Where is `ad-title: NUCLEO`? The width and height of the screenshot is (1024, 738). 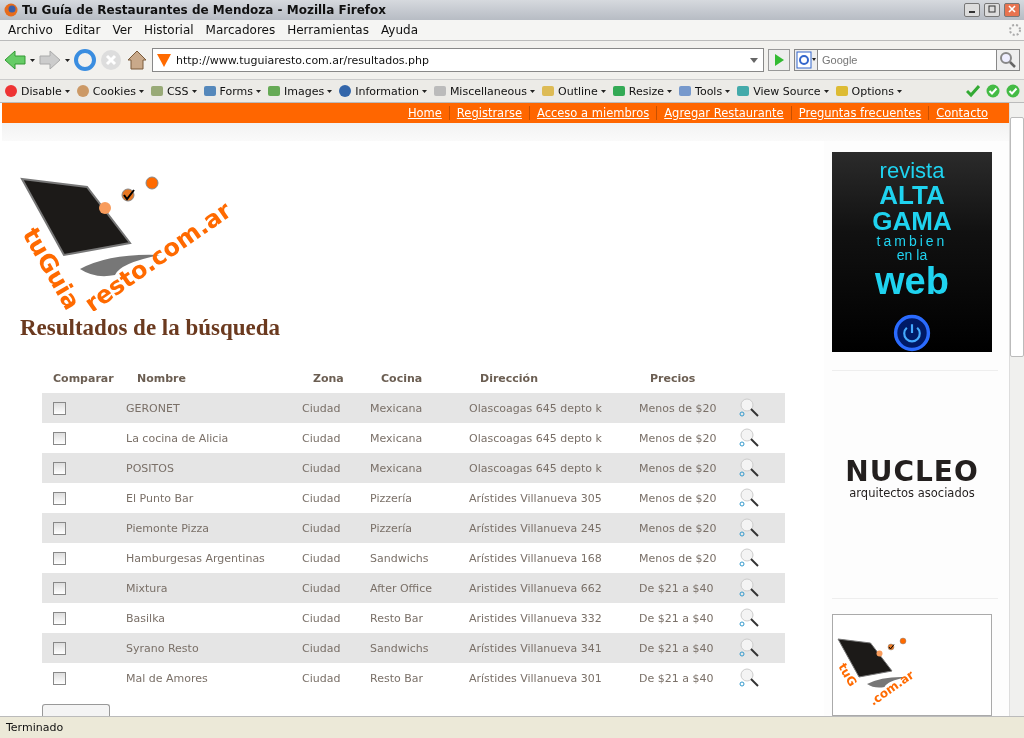 ad-title: NUCLEO is located at coordinates (912, 472).